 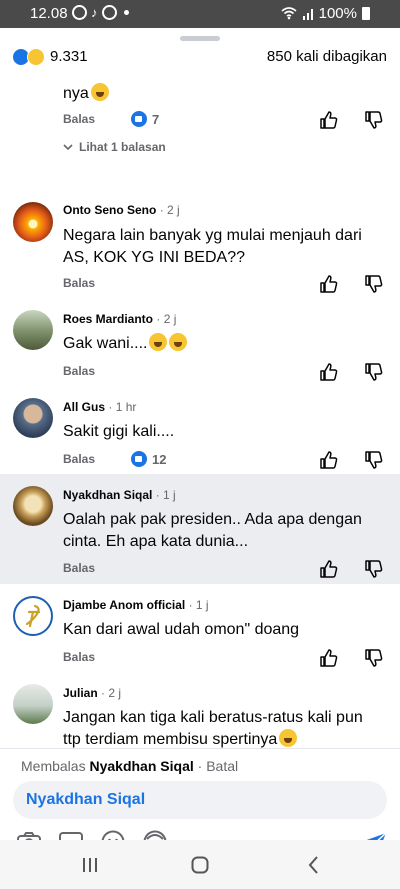 What do you see at coordinates (200, 14) in the screenshot?
I see `status-bar: 12.08 ♪ 100%` at bounding box center [200, 14].